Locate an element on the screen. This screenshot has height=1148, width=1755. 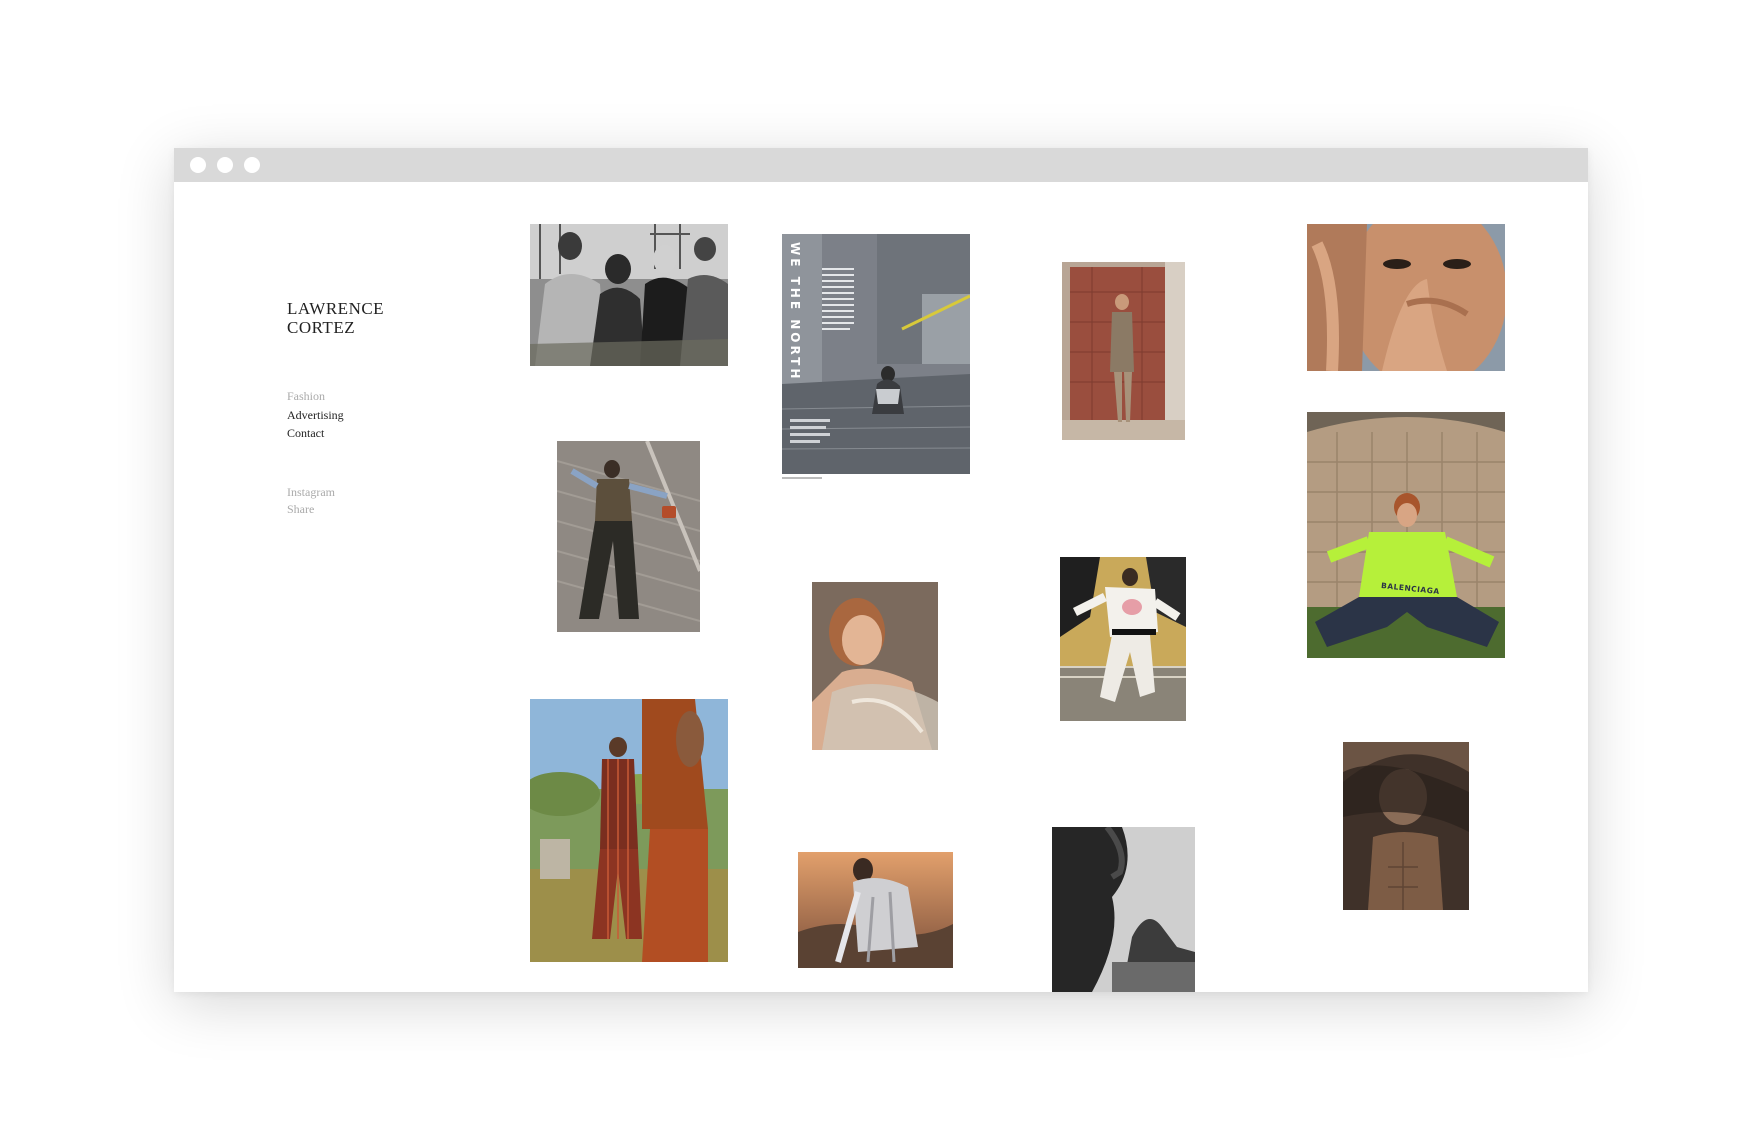
photo-magazine-image is located at coordinates (876, 358).